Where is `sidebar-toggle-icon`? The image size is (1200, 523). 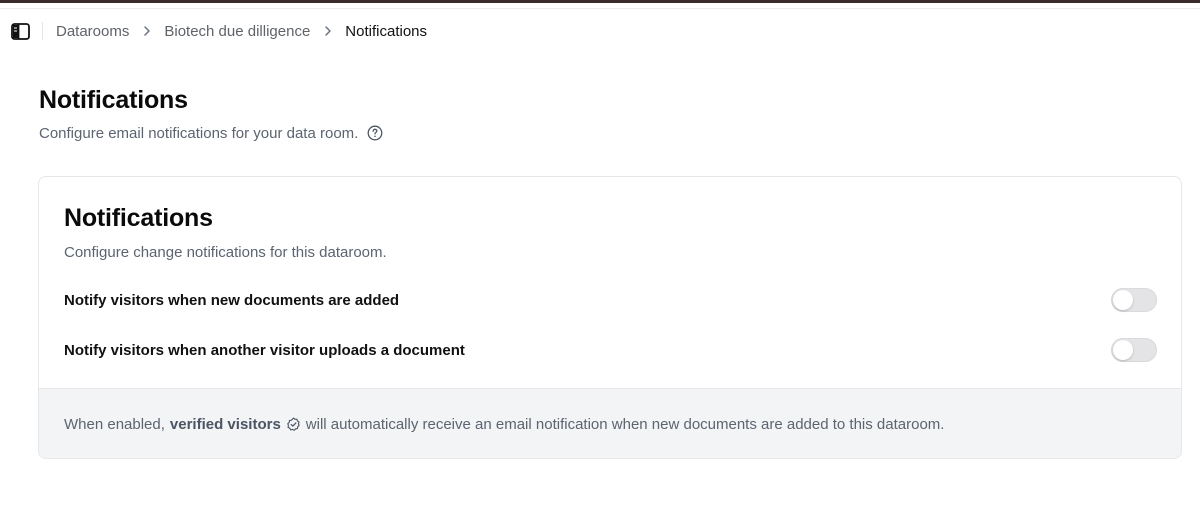
sidebar-toggle-icon is located at coordinates (20, 31).